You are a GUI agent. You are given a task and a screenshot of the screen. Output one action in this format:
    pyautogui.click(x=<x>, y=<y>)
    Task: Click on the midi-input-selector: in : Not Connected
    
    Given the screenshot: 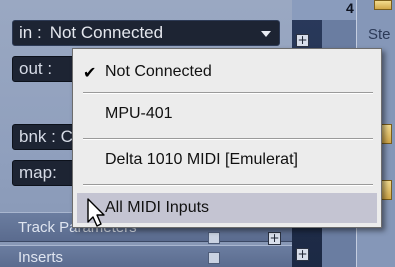 What is the action you would take?
    pyautogui.click(x=146, y=33)
    